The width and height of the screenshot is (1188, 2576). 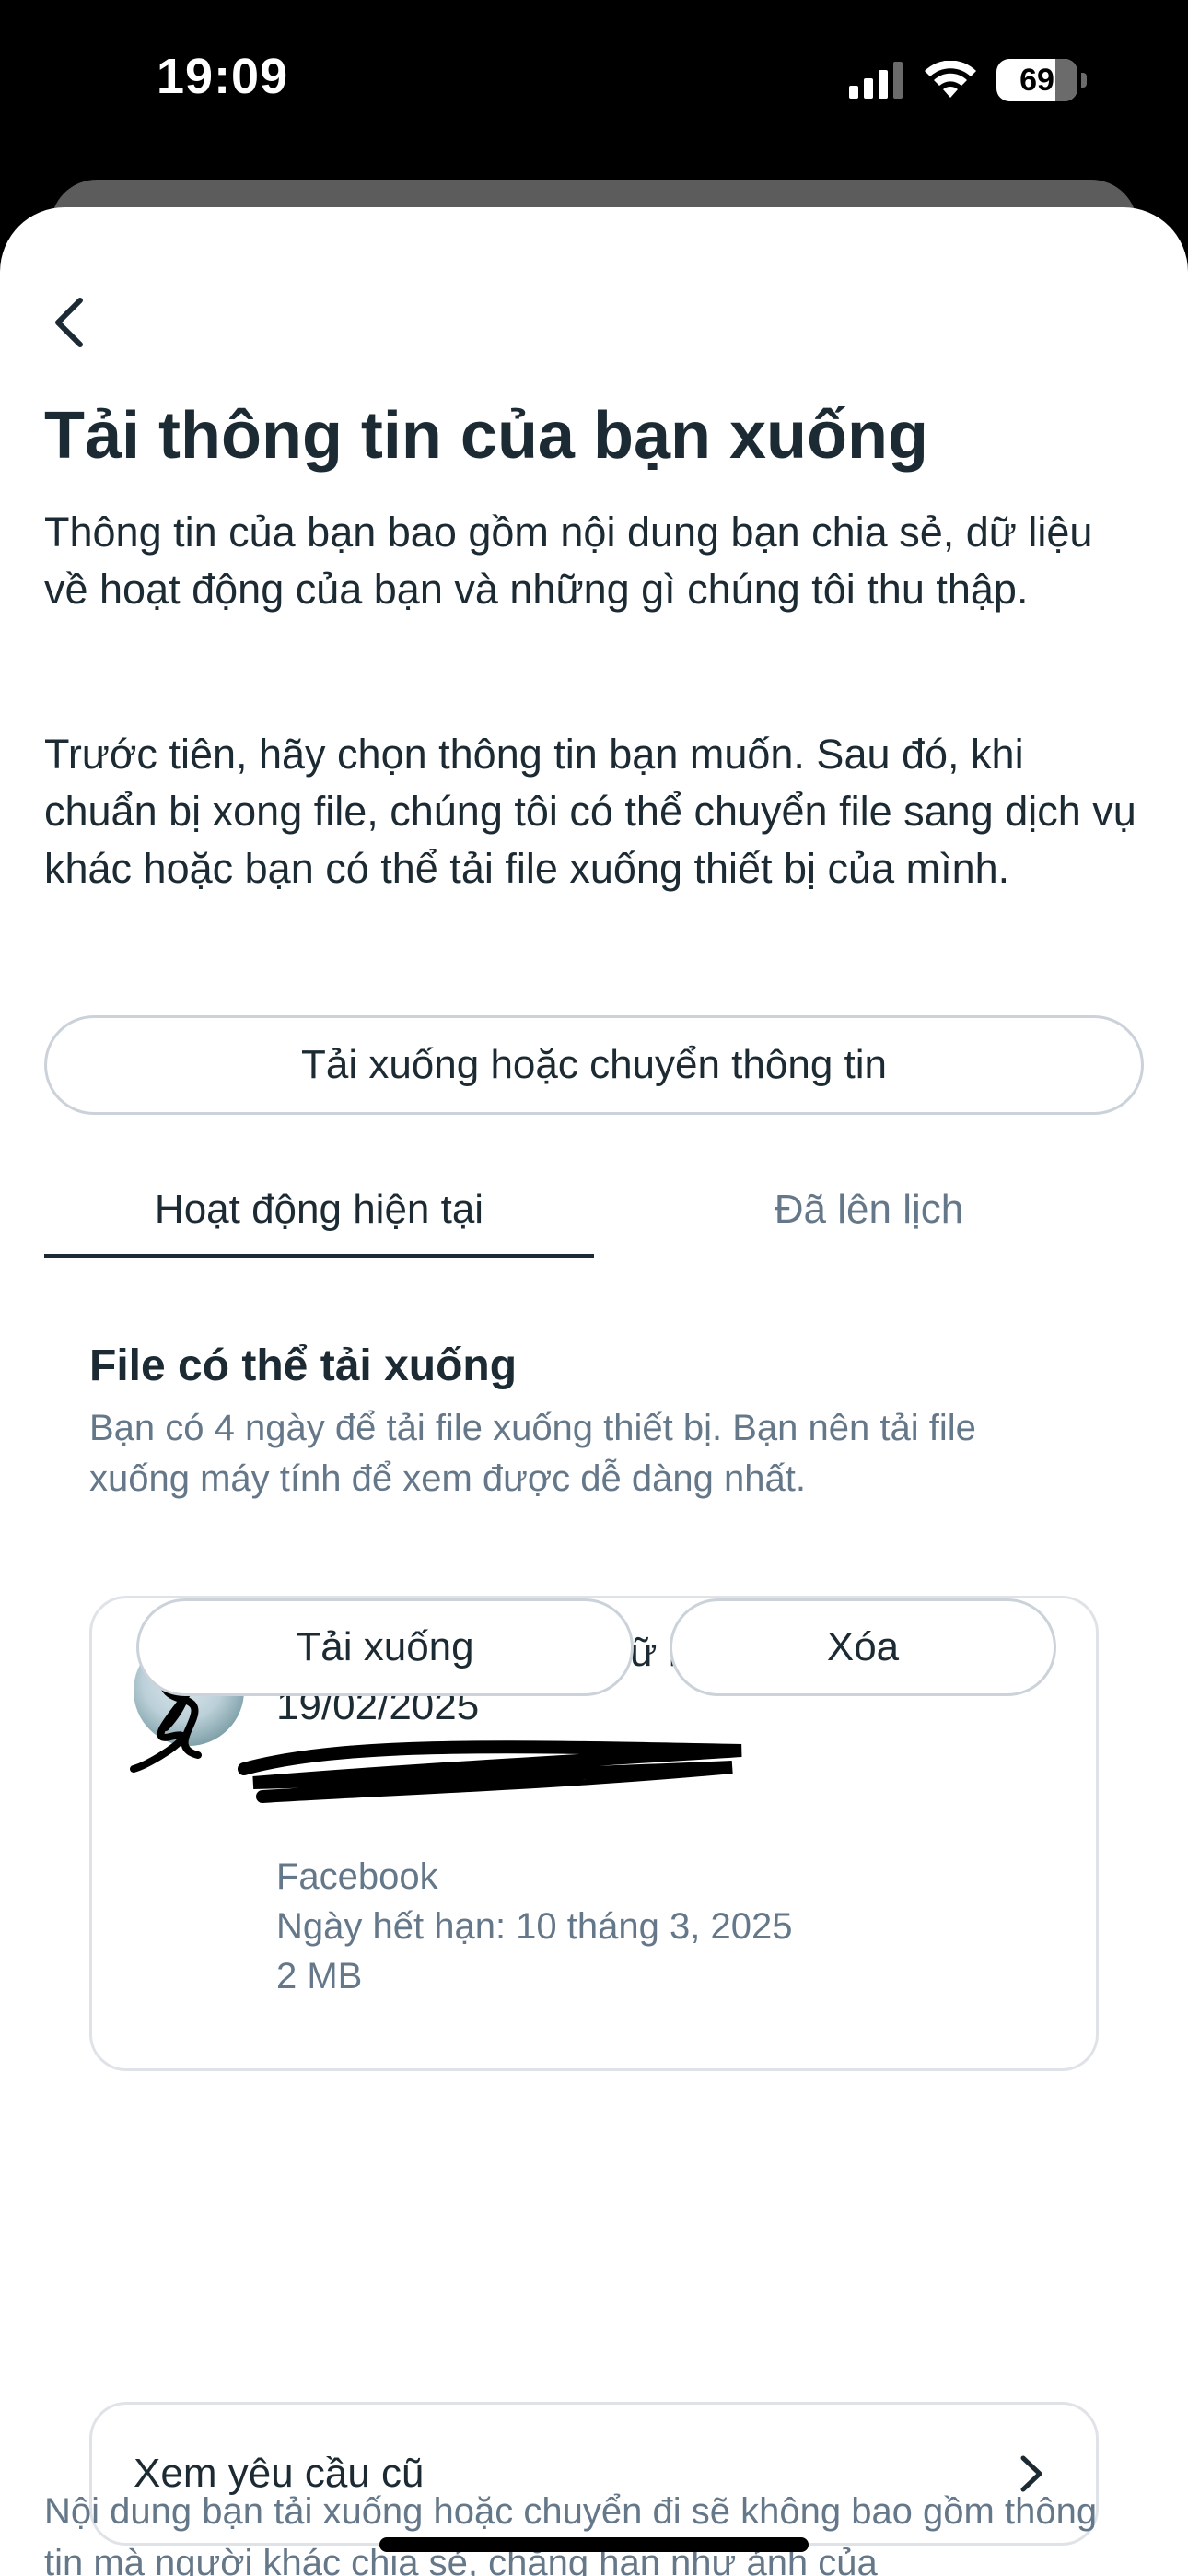 I want to click on file-source: Facebook, so click(x=357, y=1876).